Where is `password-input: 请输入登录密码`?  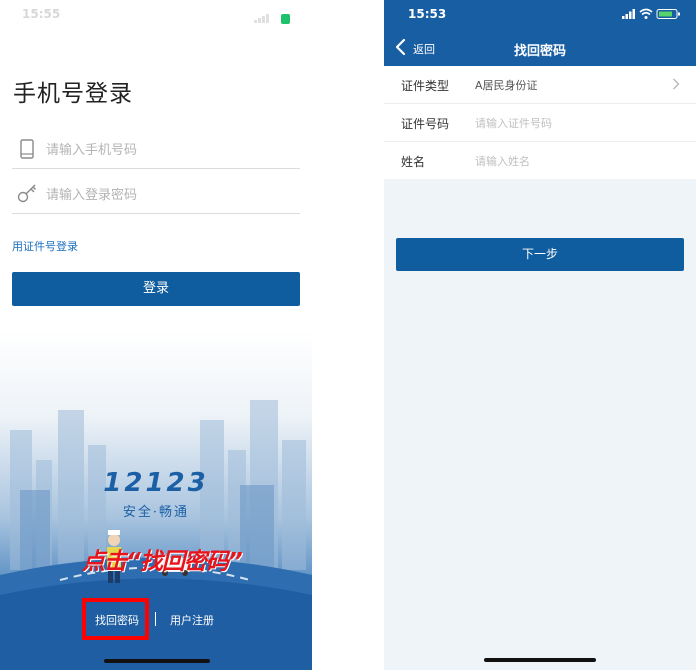
password-input: 请输入登录密码 is located at coordinates (156, 193).